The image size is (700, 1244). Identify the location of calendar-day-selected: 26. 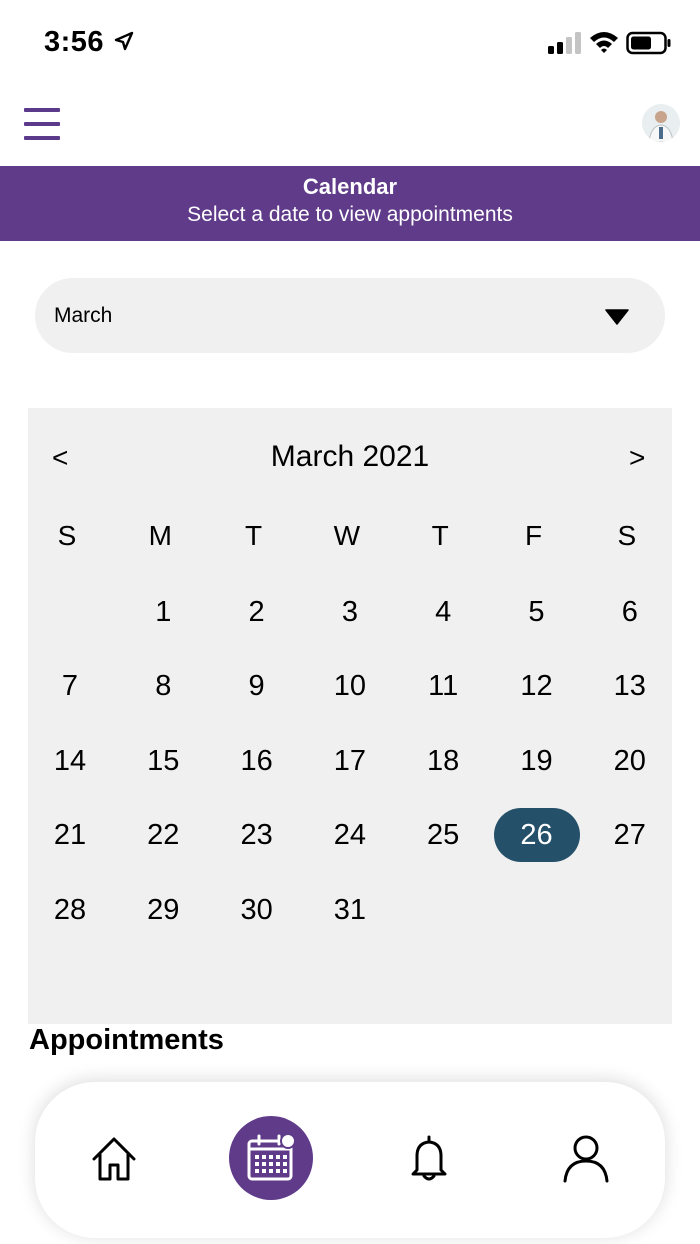
(536, 835).